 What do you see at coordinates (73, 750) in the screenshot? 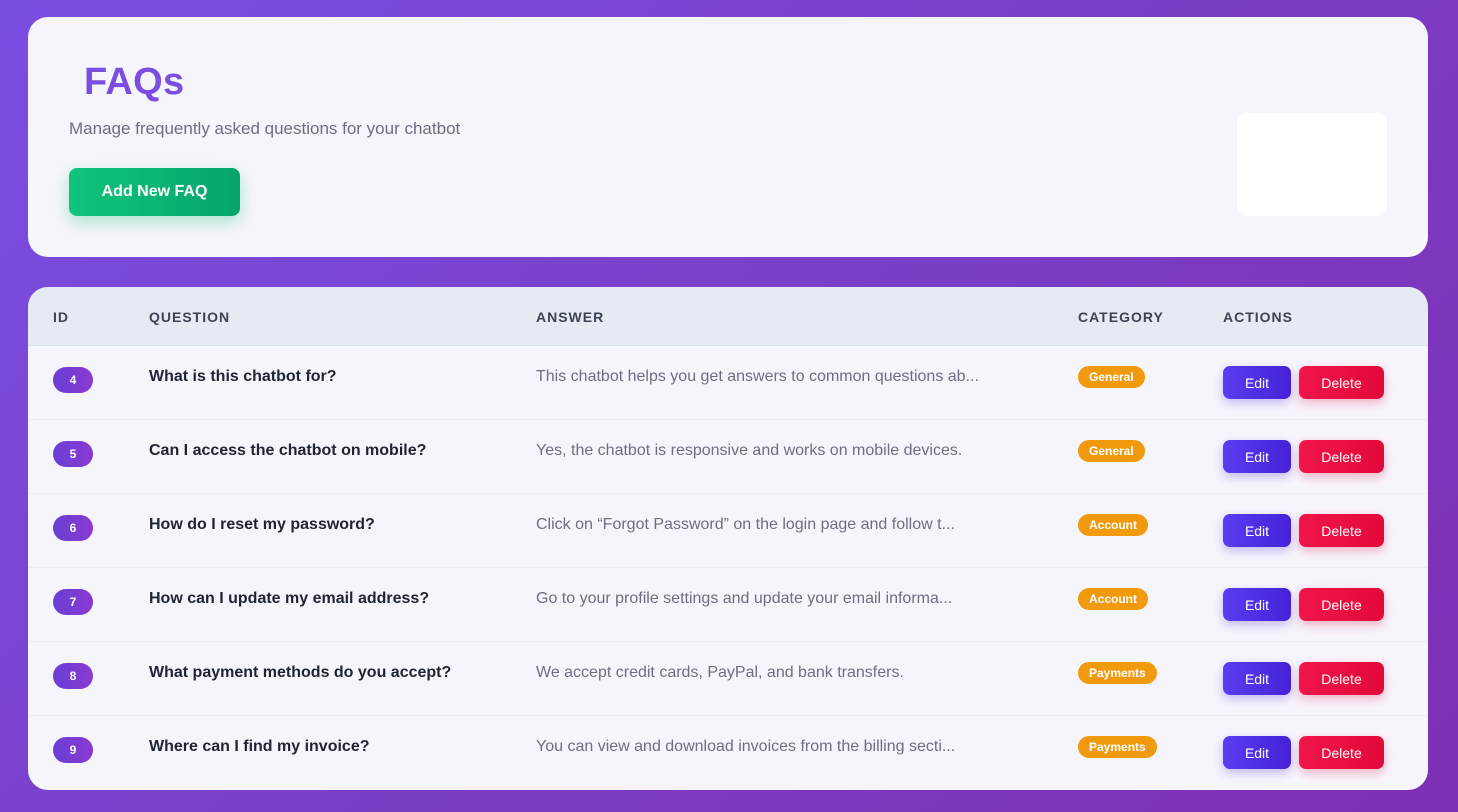
I see `id-badge: 9` at bounding box center [73, 750].